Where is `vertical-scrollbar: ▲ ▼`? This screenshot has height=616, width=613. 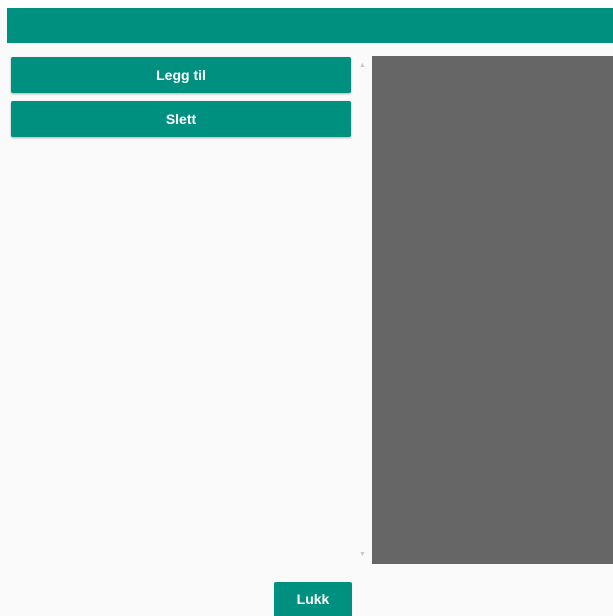
vertical-scrollbar: ▲ ▼ is located at coordinates (362, 310).